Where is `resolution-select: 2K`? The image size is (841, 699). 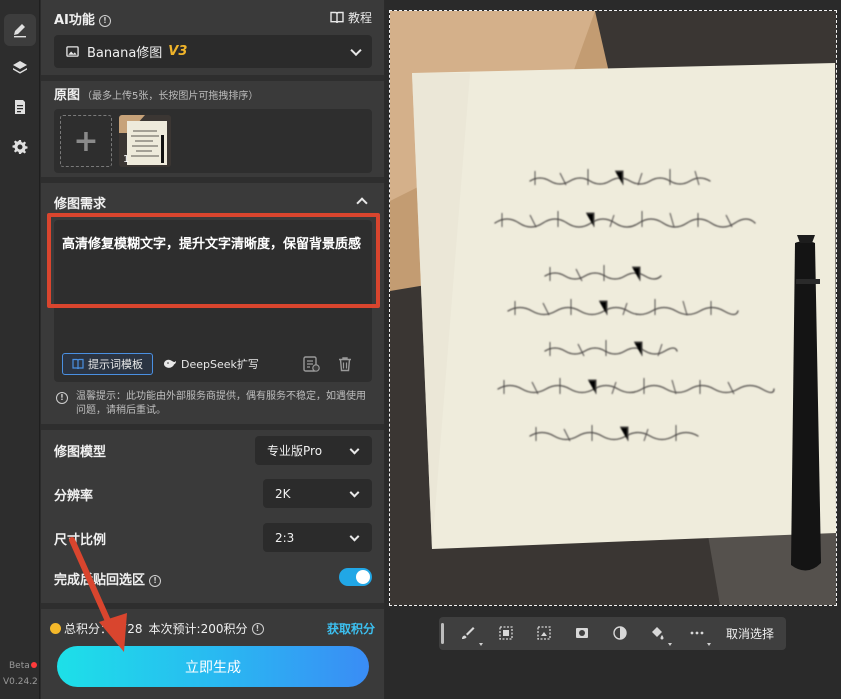
resolution-select: 2K is located at coordinates (317, 493).